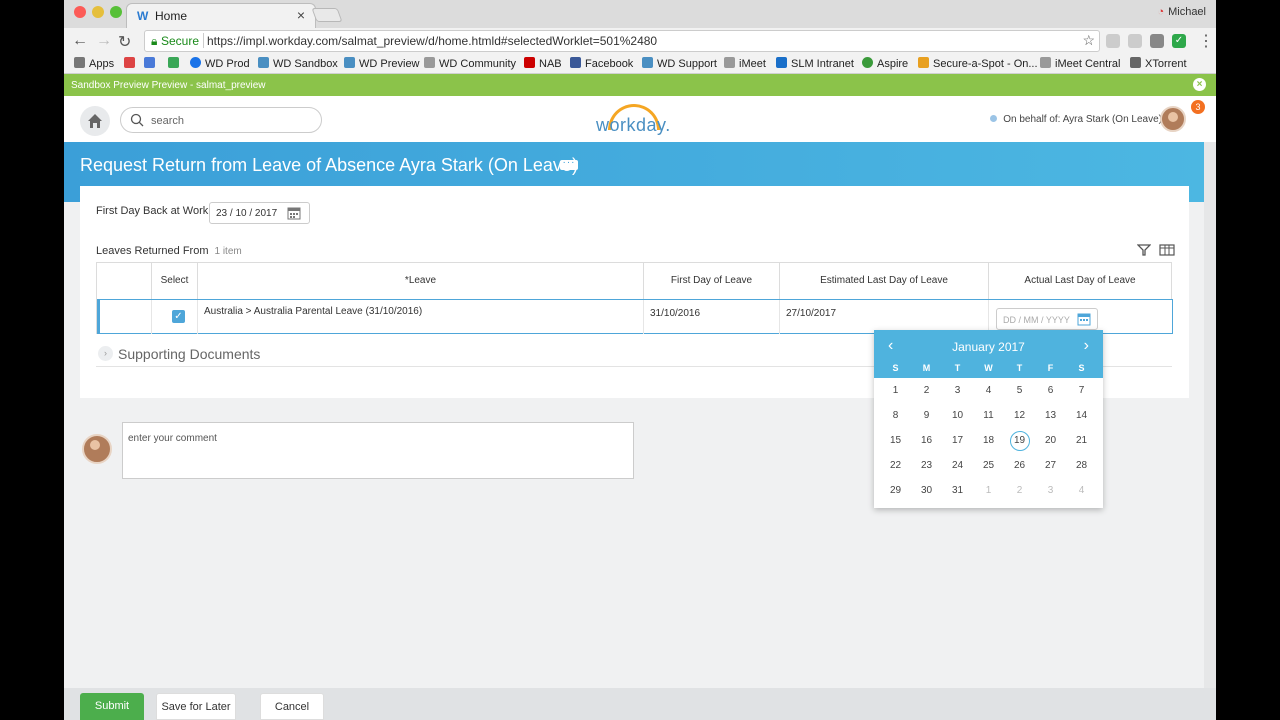  What do you see at coordinates (957, 441) in the screenshot?
I see `calendar-day: 17` at bounding box center [957, 441].